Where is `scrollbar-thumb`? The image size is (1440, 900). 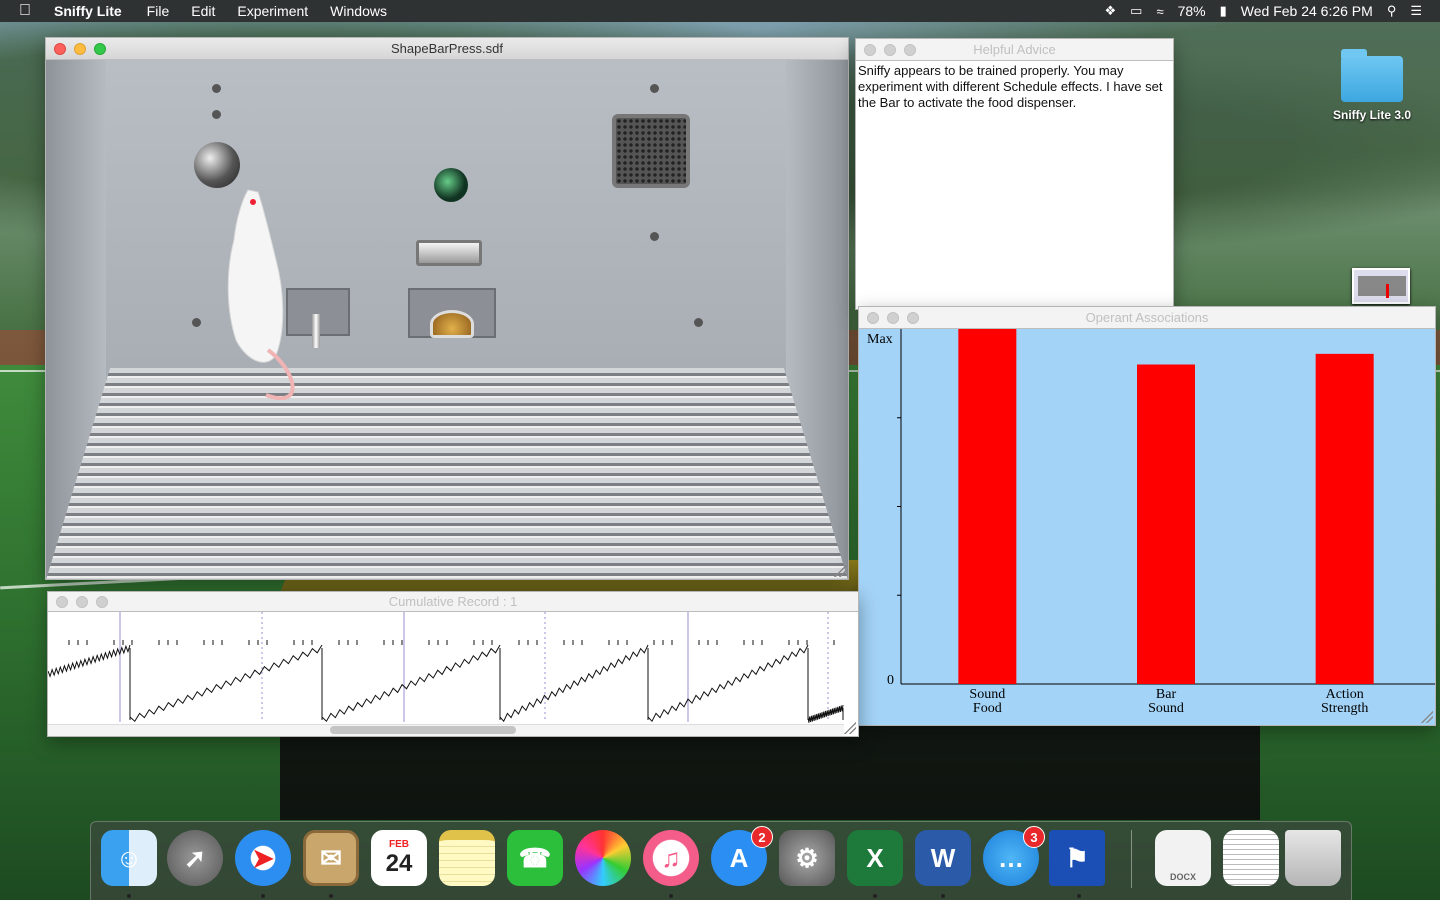 scrollbar-thumb is located at coordinates (423, 730).